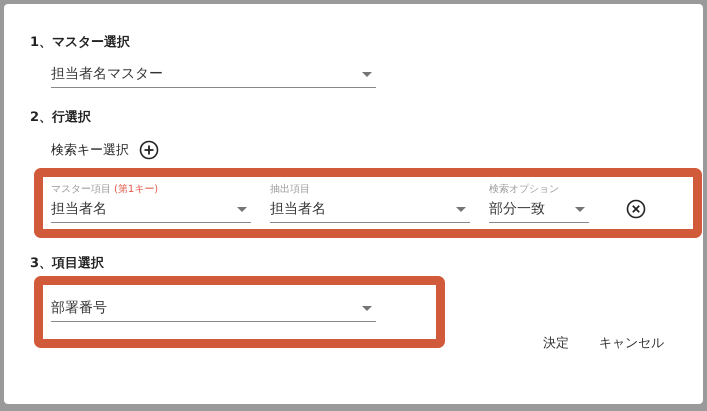 This screenshot has height=411, width=707. What do you see at coordinates (213, 74) in the screenshot?
I see `master-select: 担当者名マスター` at bounding box center [213, 74].